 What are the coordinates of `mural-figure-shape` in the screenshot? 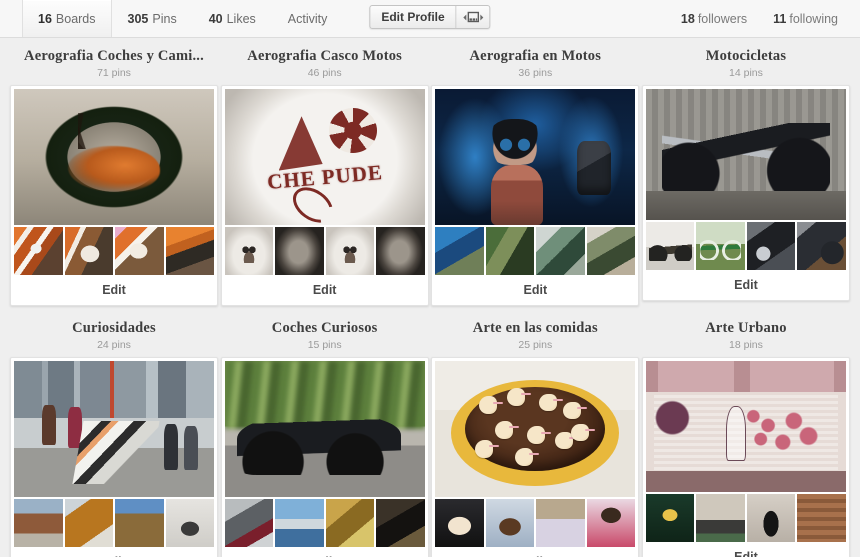 It's located at (735, 433).